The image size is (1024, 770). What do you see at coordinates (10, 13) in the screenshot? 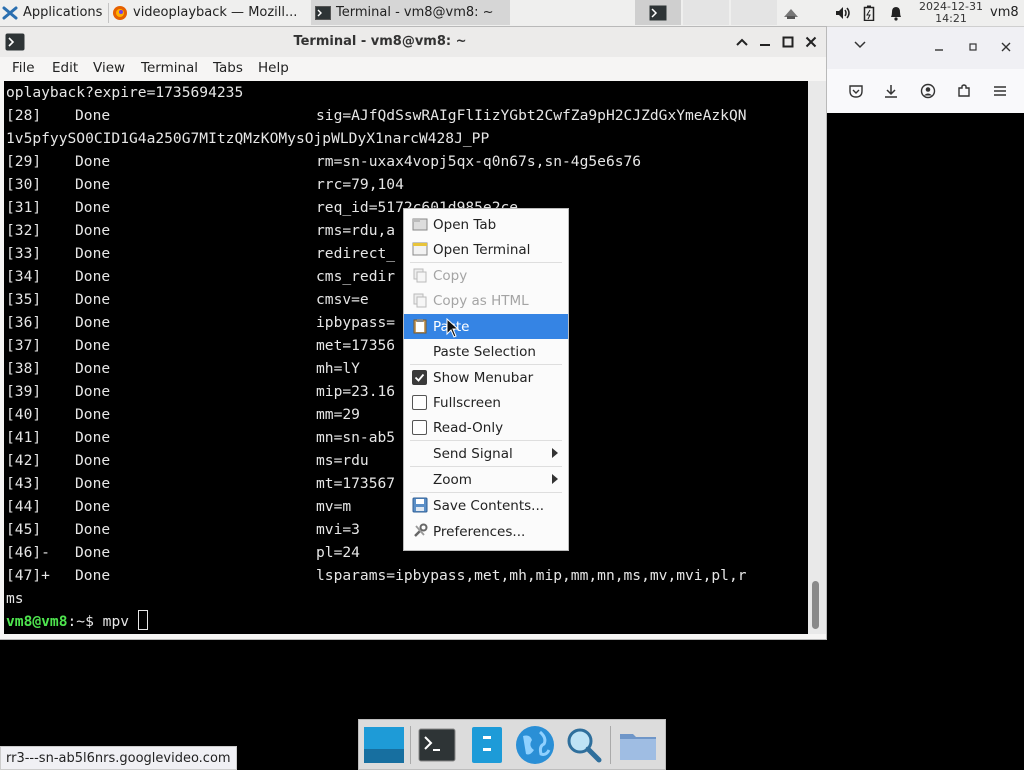
I see `xfce-logo-icon` at bounding box center [10, 13].